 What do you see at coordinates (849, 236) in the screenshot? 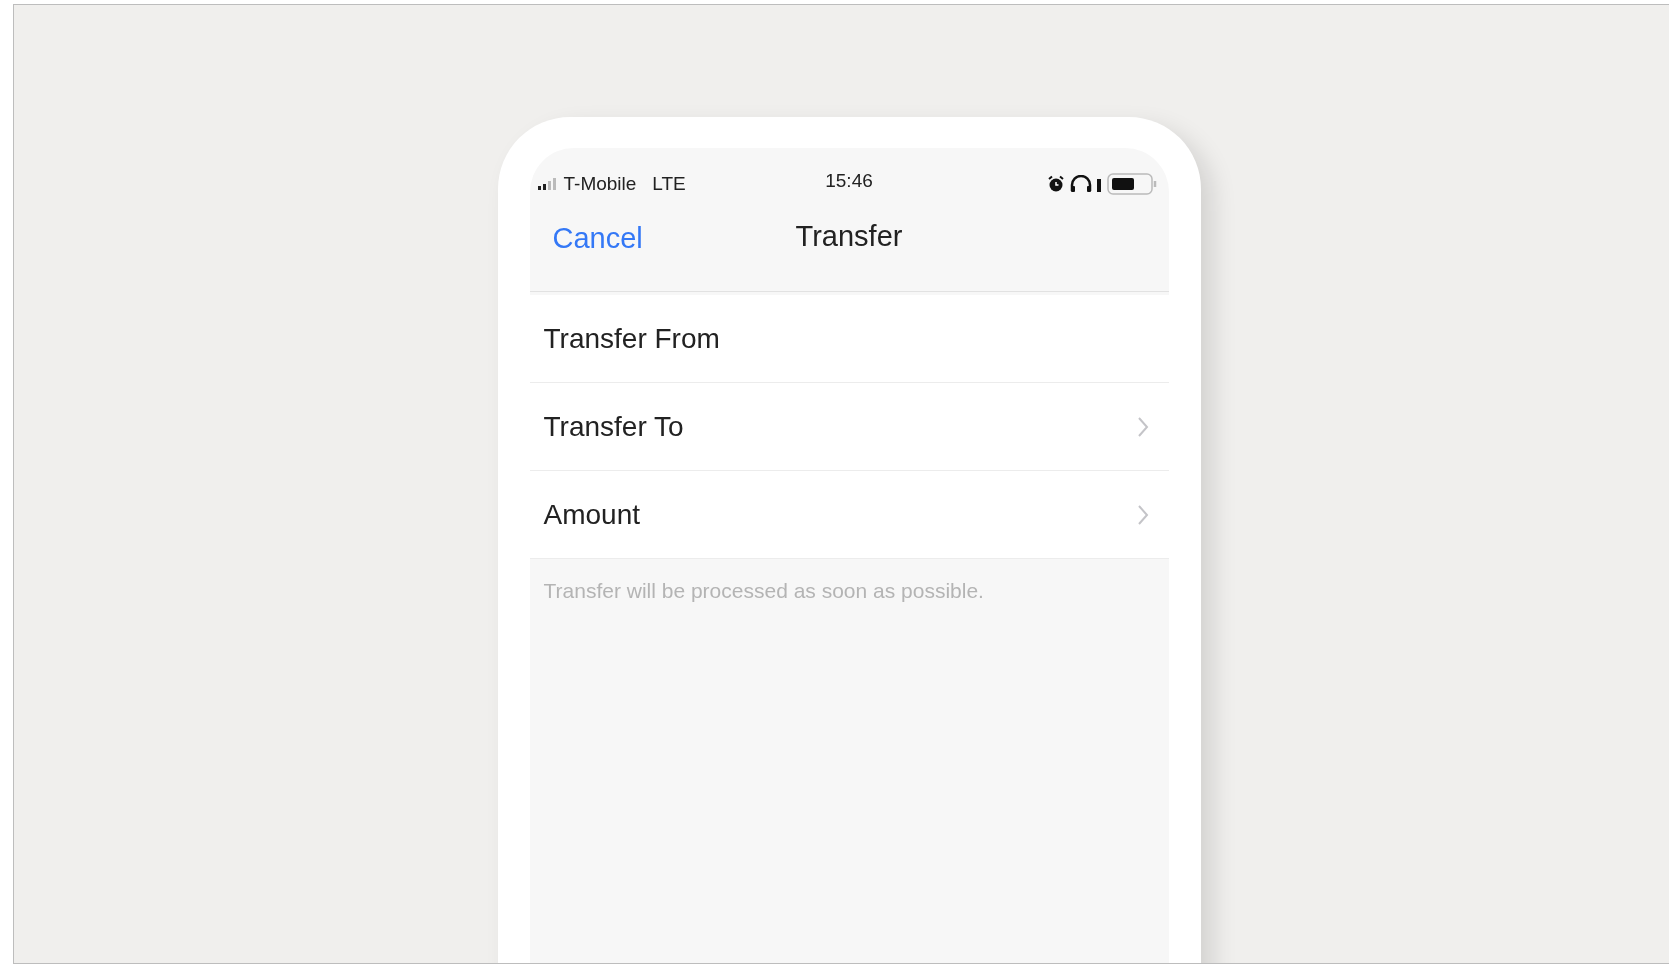
I see `nav-title: Transfer` at bounding box center [849, 236].